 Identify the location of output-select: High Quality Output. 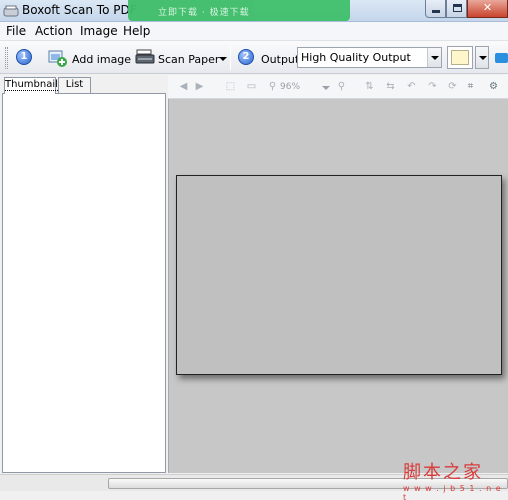
(369, 57).